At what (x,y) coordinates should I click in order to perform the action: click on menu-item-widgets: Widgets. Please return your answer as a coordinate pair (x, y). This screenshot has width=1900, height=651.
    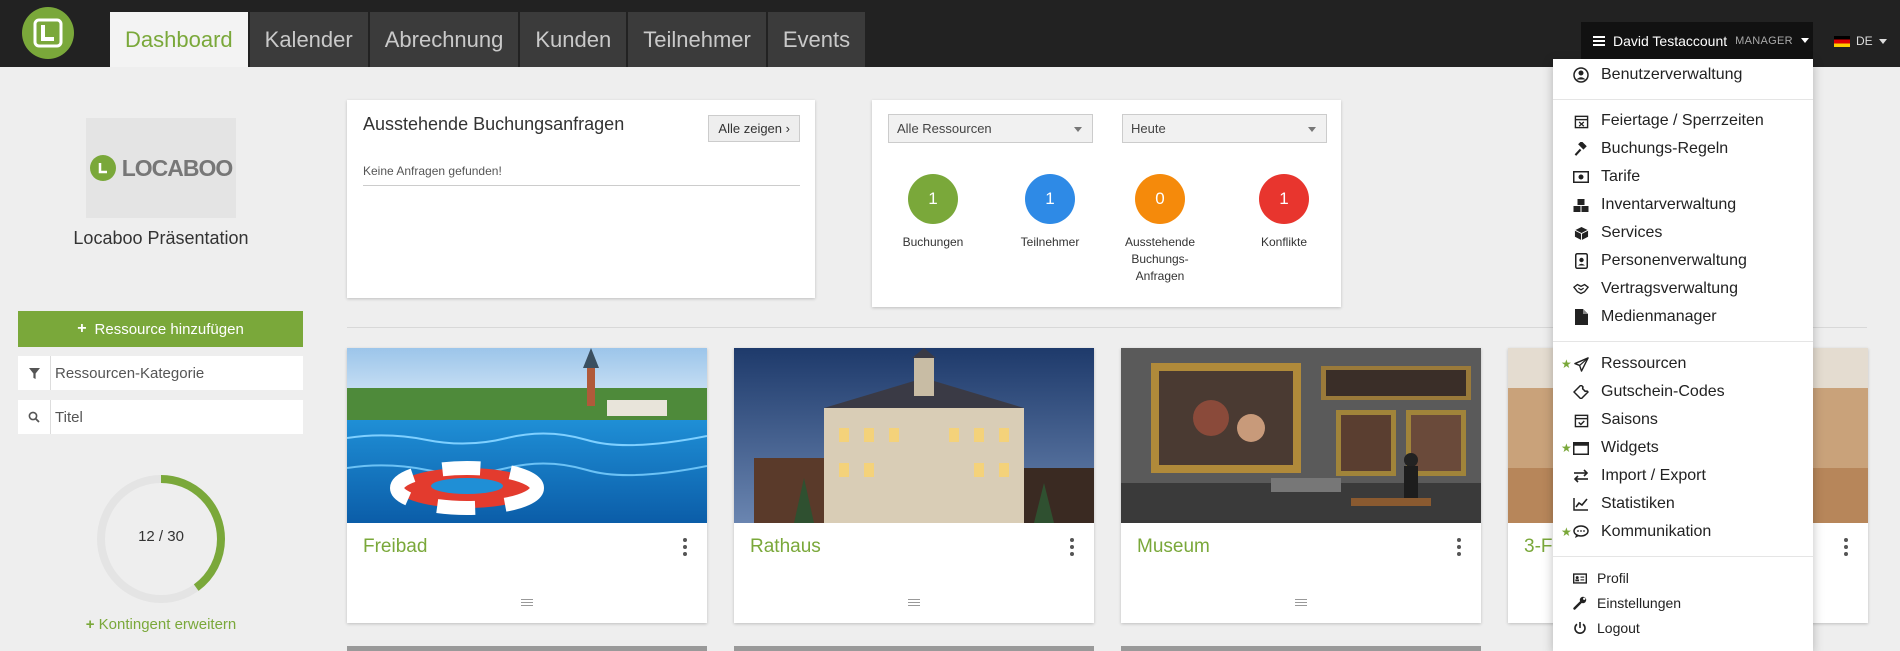
    Looking at the image, I should click on (1616, 448).